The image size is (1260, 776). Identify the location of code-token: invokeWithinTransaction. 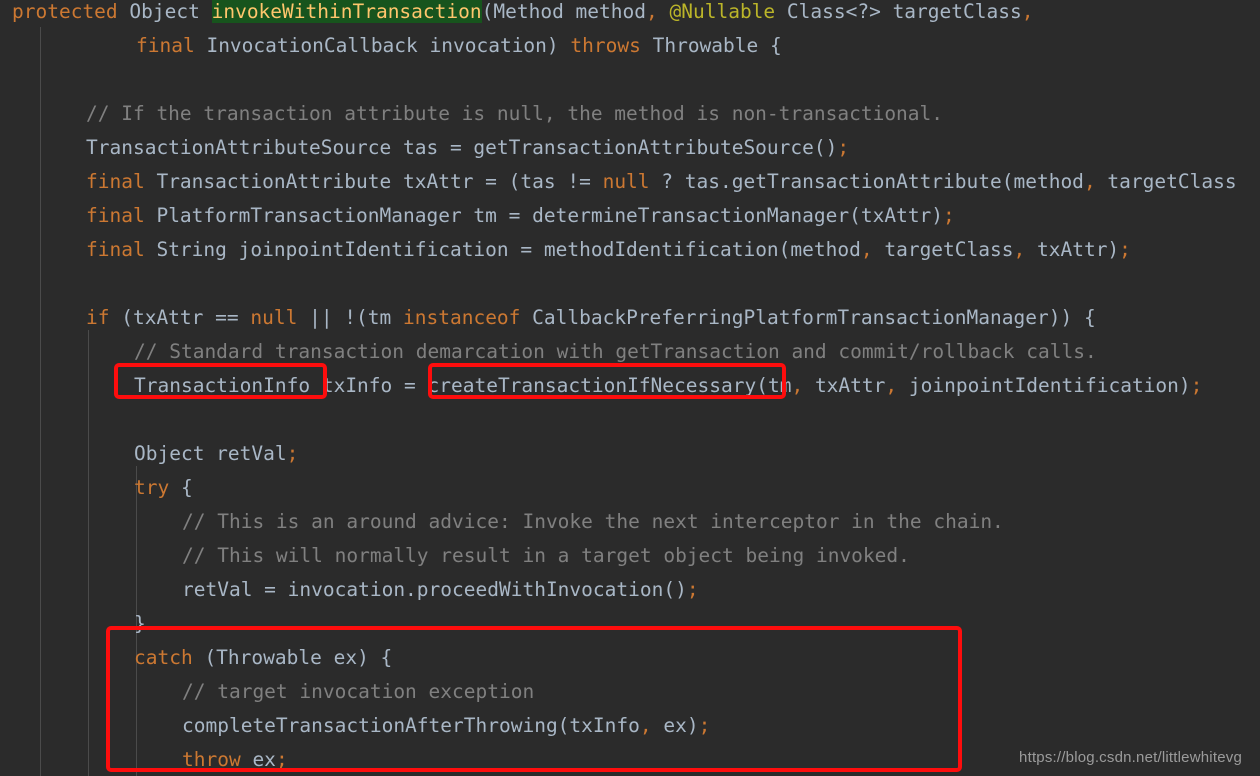
(346, 11).